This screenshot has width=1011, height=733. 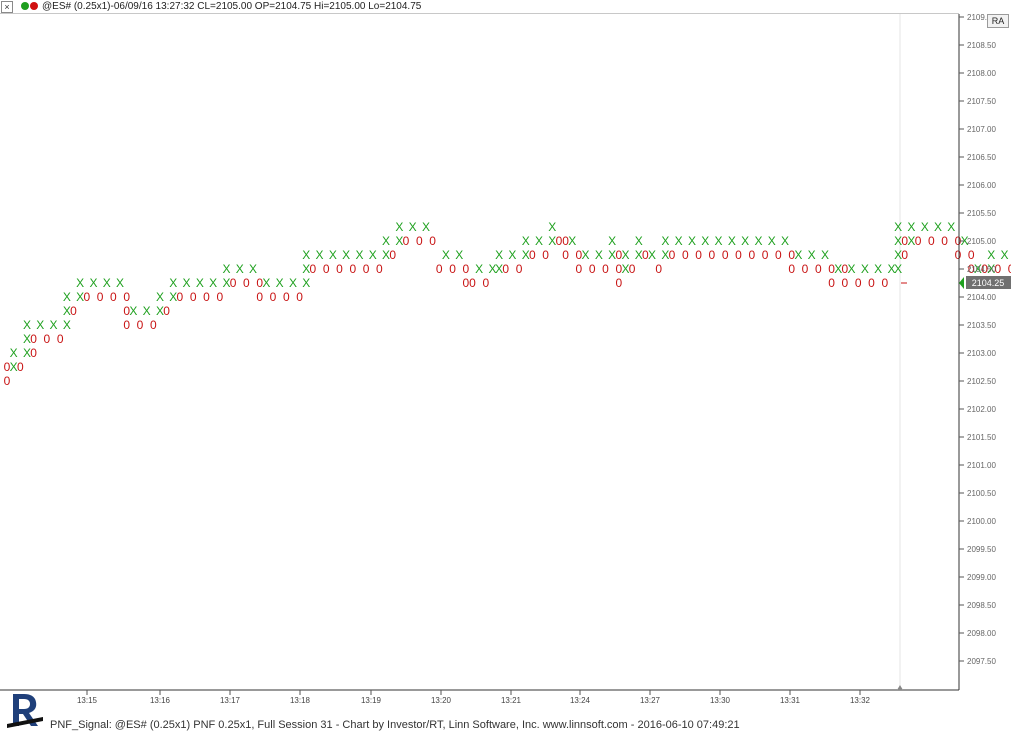 What do you see at coordinates (981, 157) in the screenshot?
I see `y-tick-label: 2106.50` at bounding box center [981, 157].